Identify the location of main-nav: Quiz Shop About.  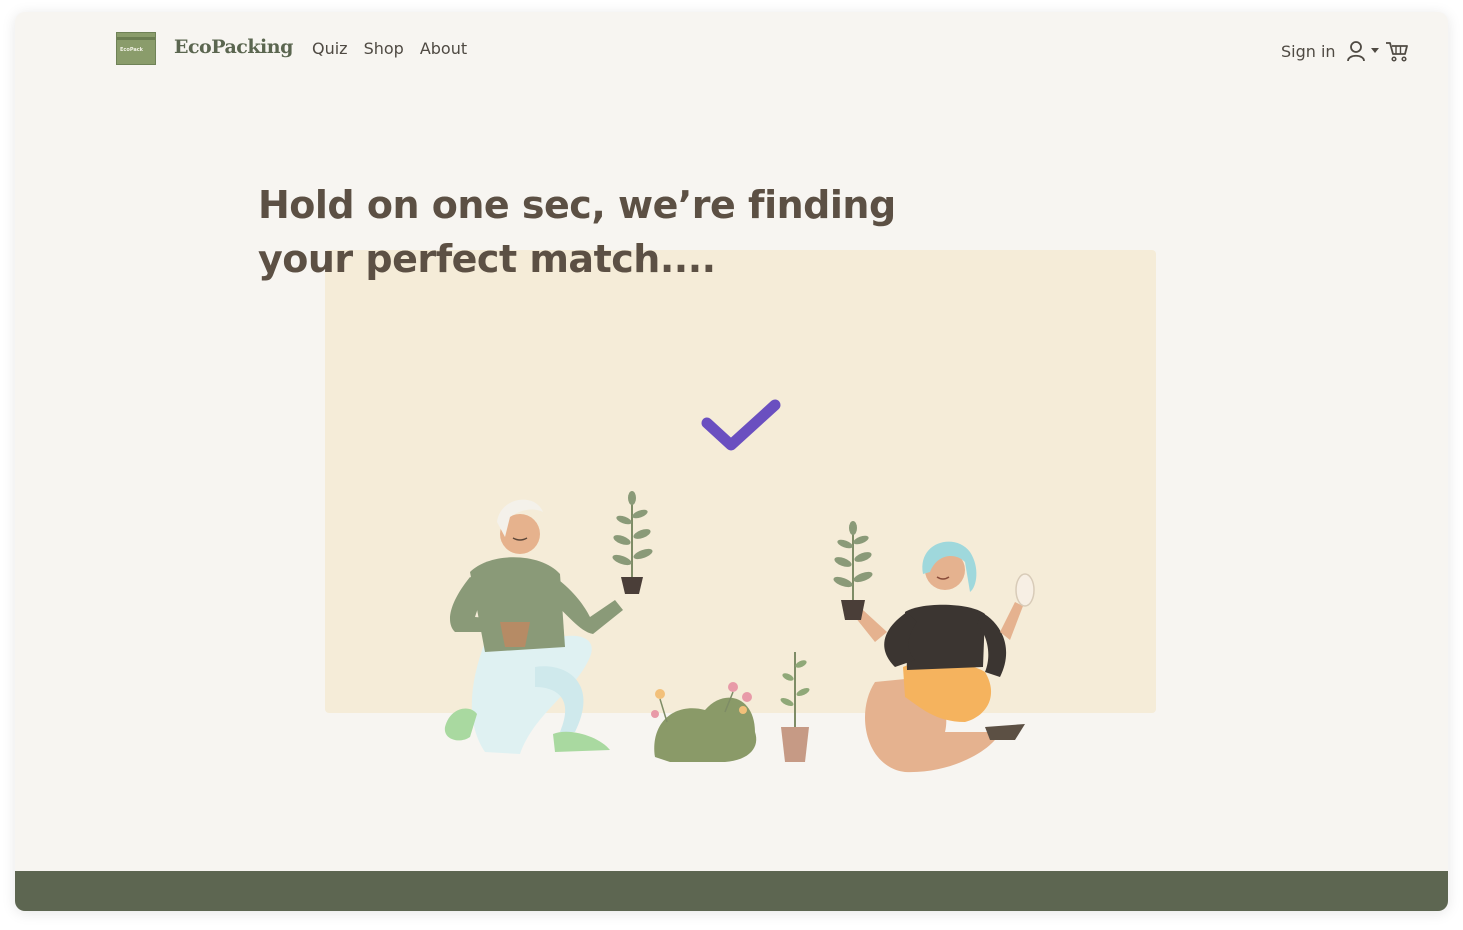
(389, 48).